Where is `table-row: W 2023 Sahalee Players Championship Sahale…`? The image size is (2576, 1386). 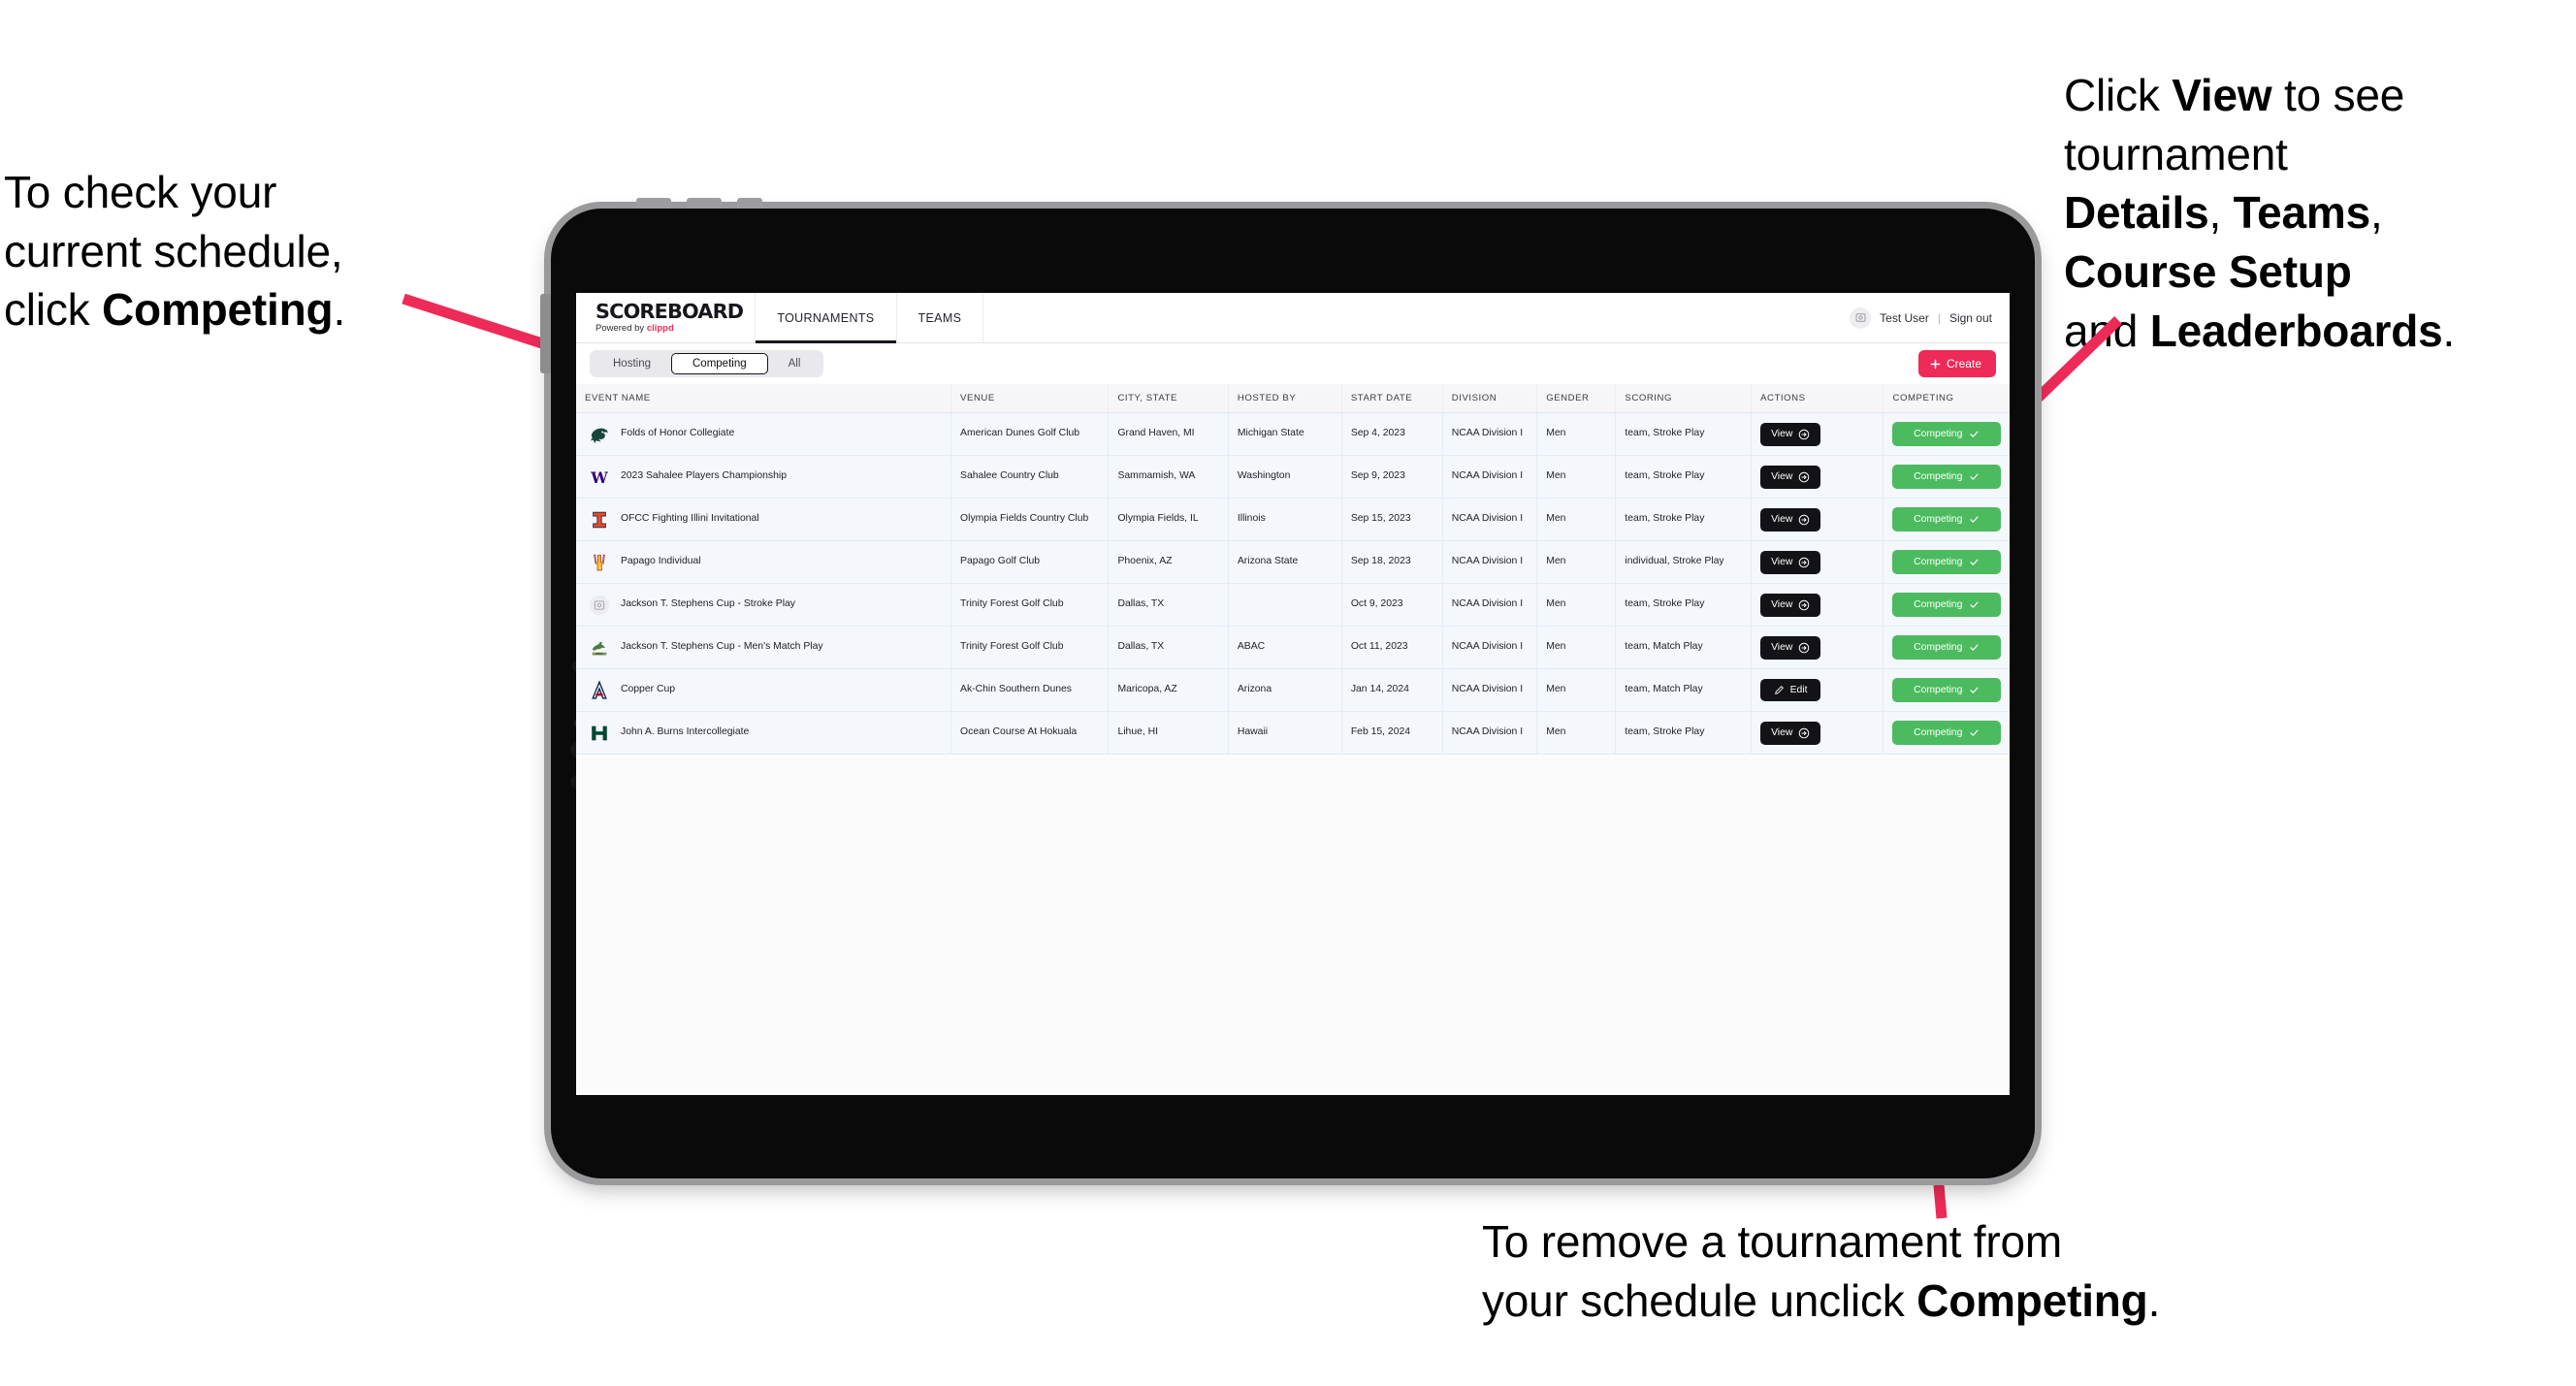
table-row: W 2023 Sahalee Players Championship Sahale… is located at coordinates (1293, 477).